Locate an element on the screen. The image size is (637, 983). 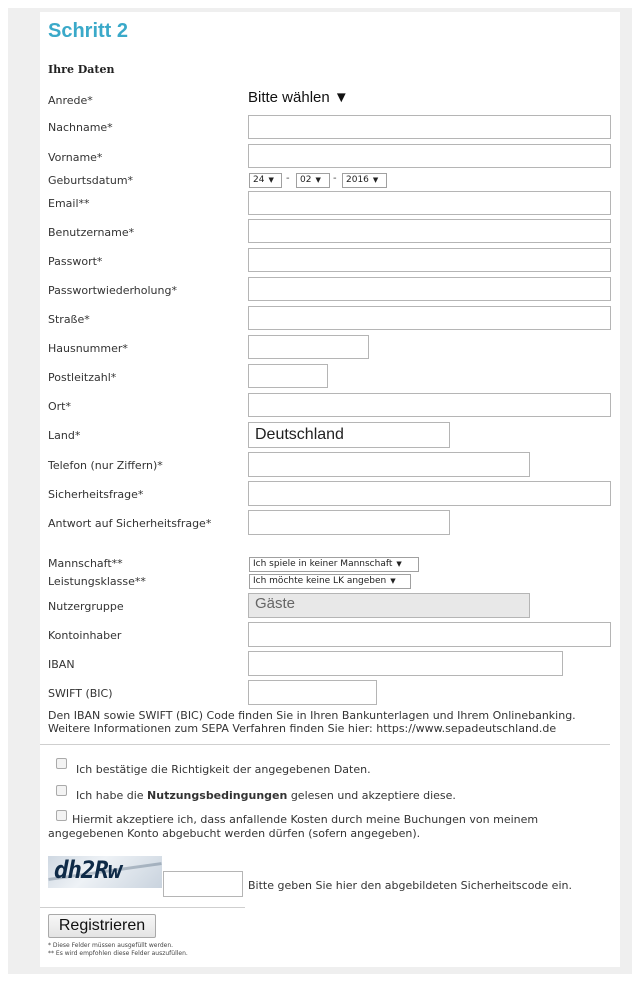
benutzername-label: Benutzername* is located at coordinates (91, 232).